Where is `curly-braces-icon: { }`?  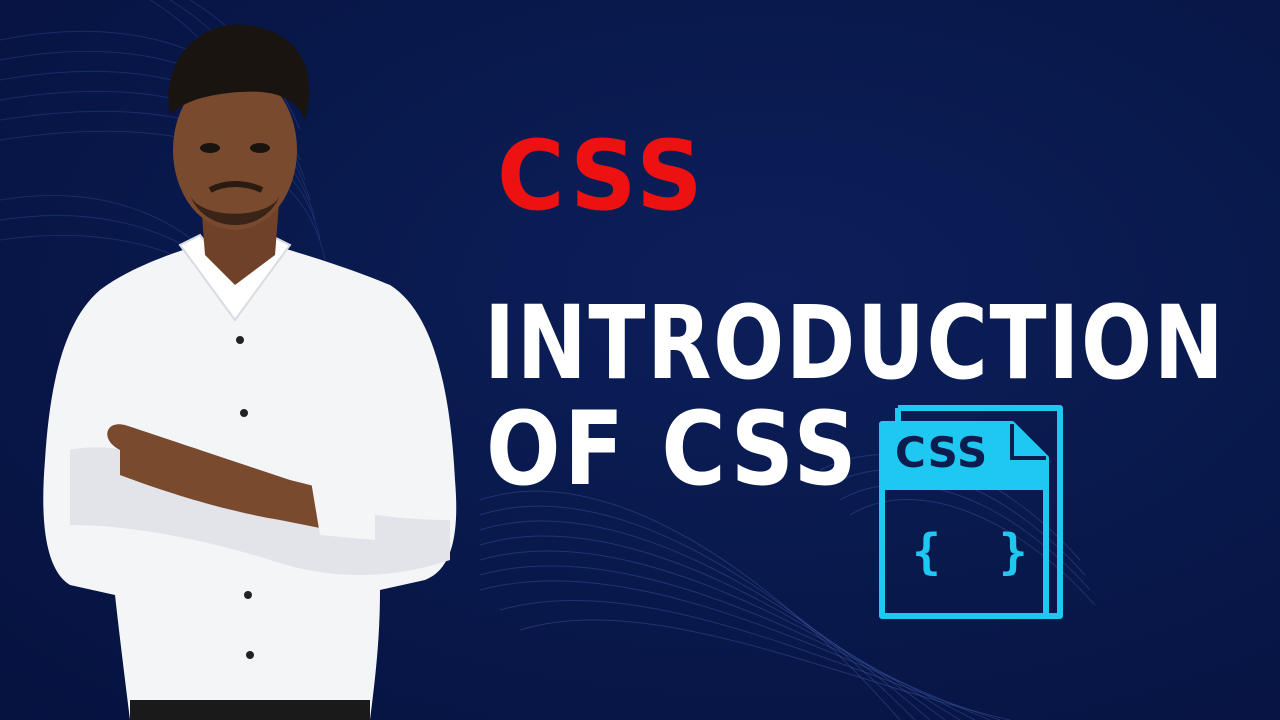
curly-braces-icon: { } is located at coordinates (970, 552).